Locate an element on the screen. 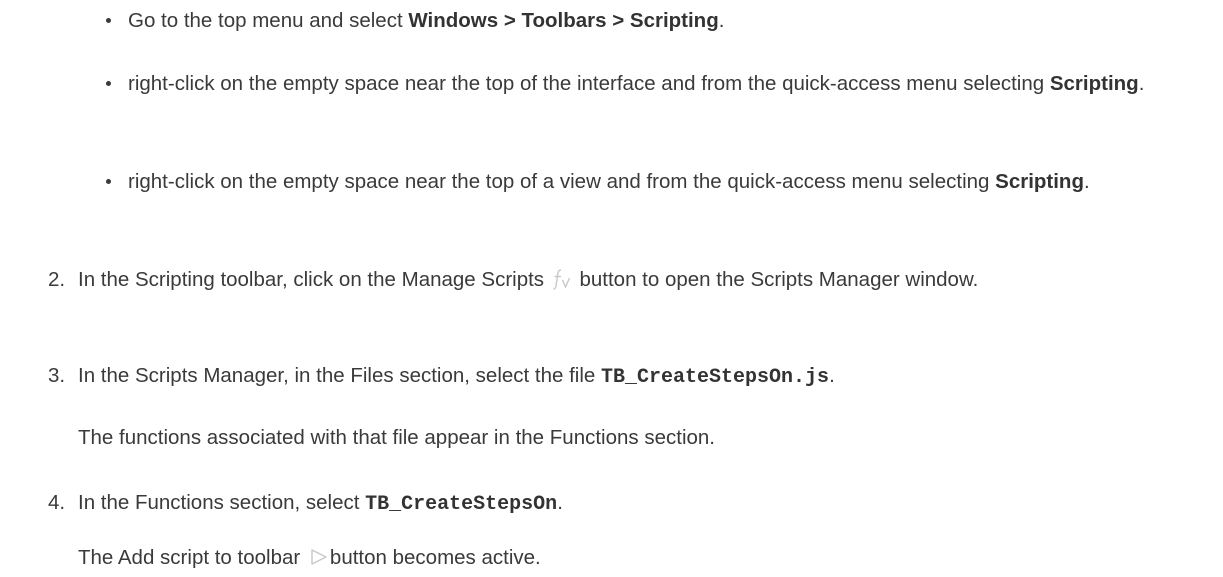 This screenshot has width=1223, height=577. step-number: 2. is located at coordinates (57, 279).